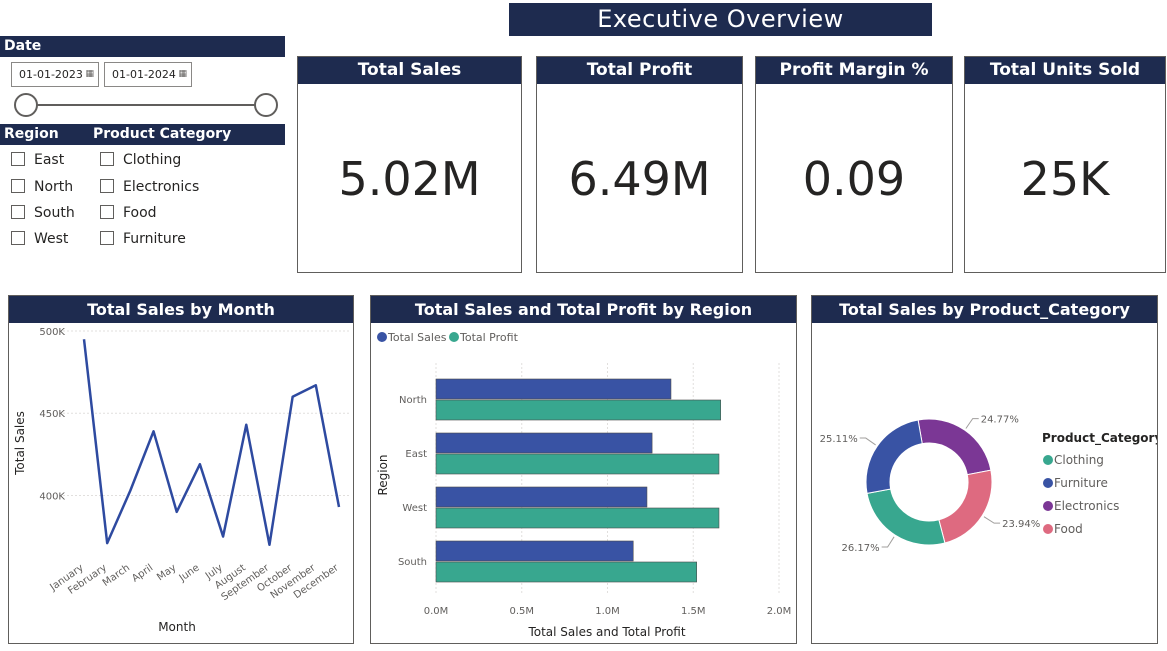  Describe the element at coordinates (166, 572) in the screenshot. I see `x-tick-label: May` at that location.